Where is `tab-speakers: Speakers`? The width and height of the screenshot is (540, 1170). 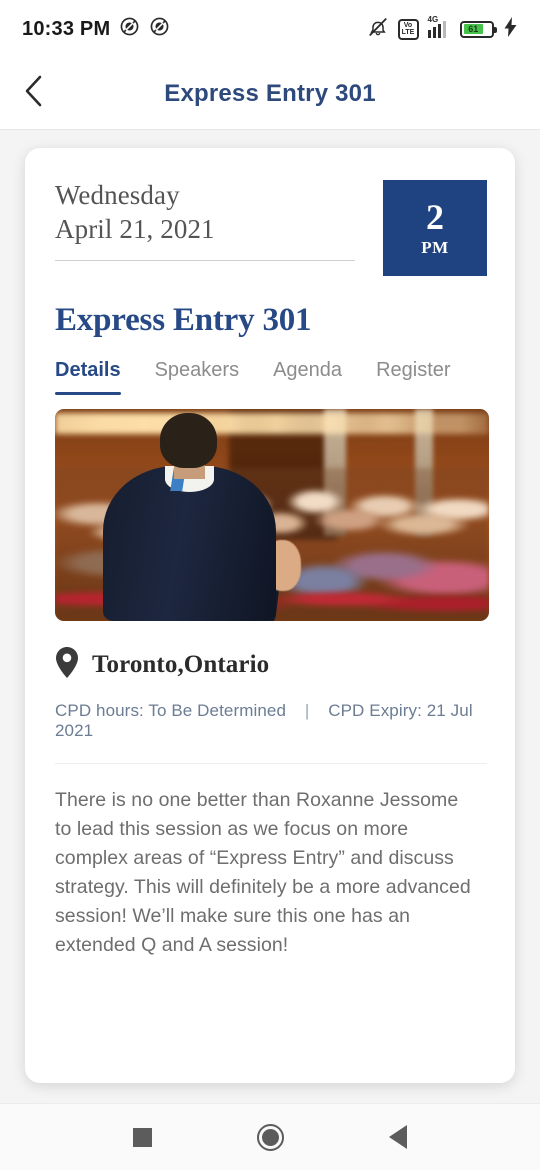 tab-speakers: Speakers is located at coordinates (197, 377).